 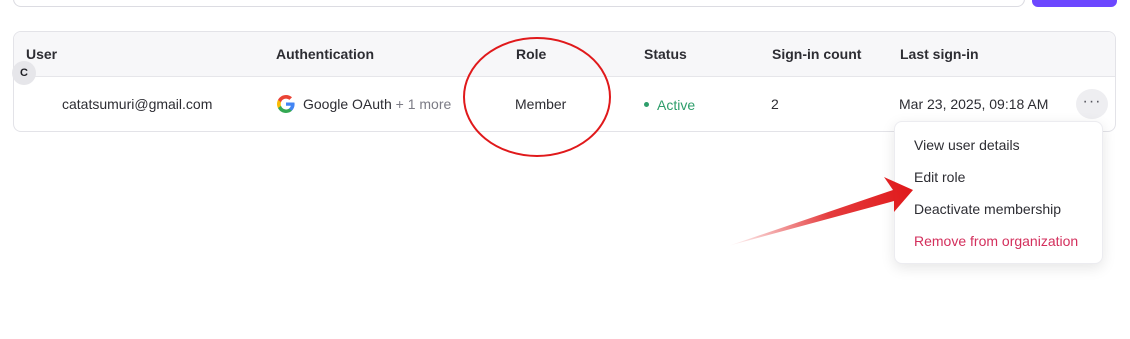 What do you see at coordinates (41, 54) in the screenshot?
I see `column-header-user: User` at bounding box center [41, 54].